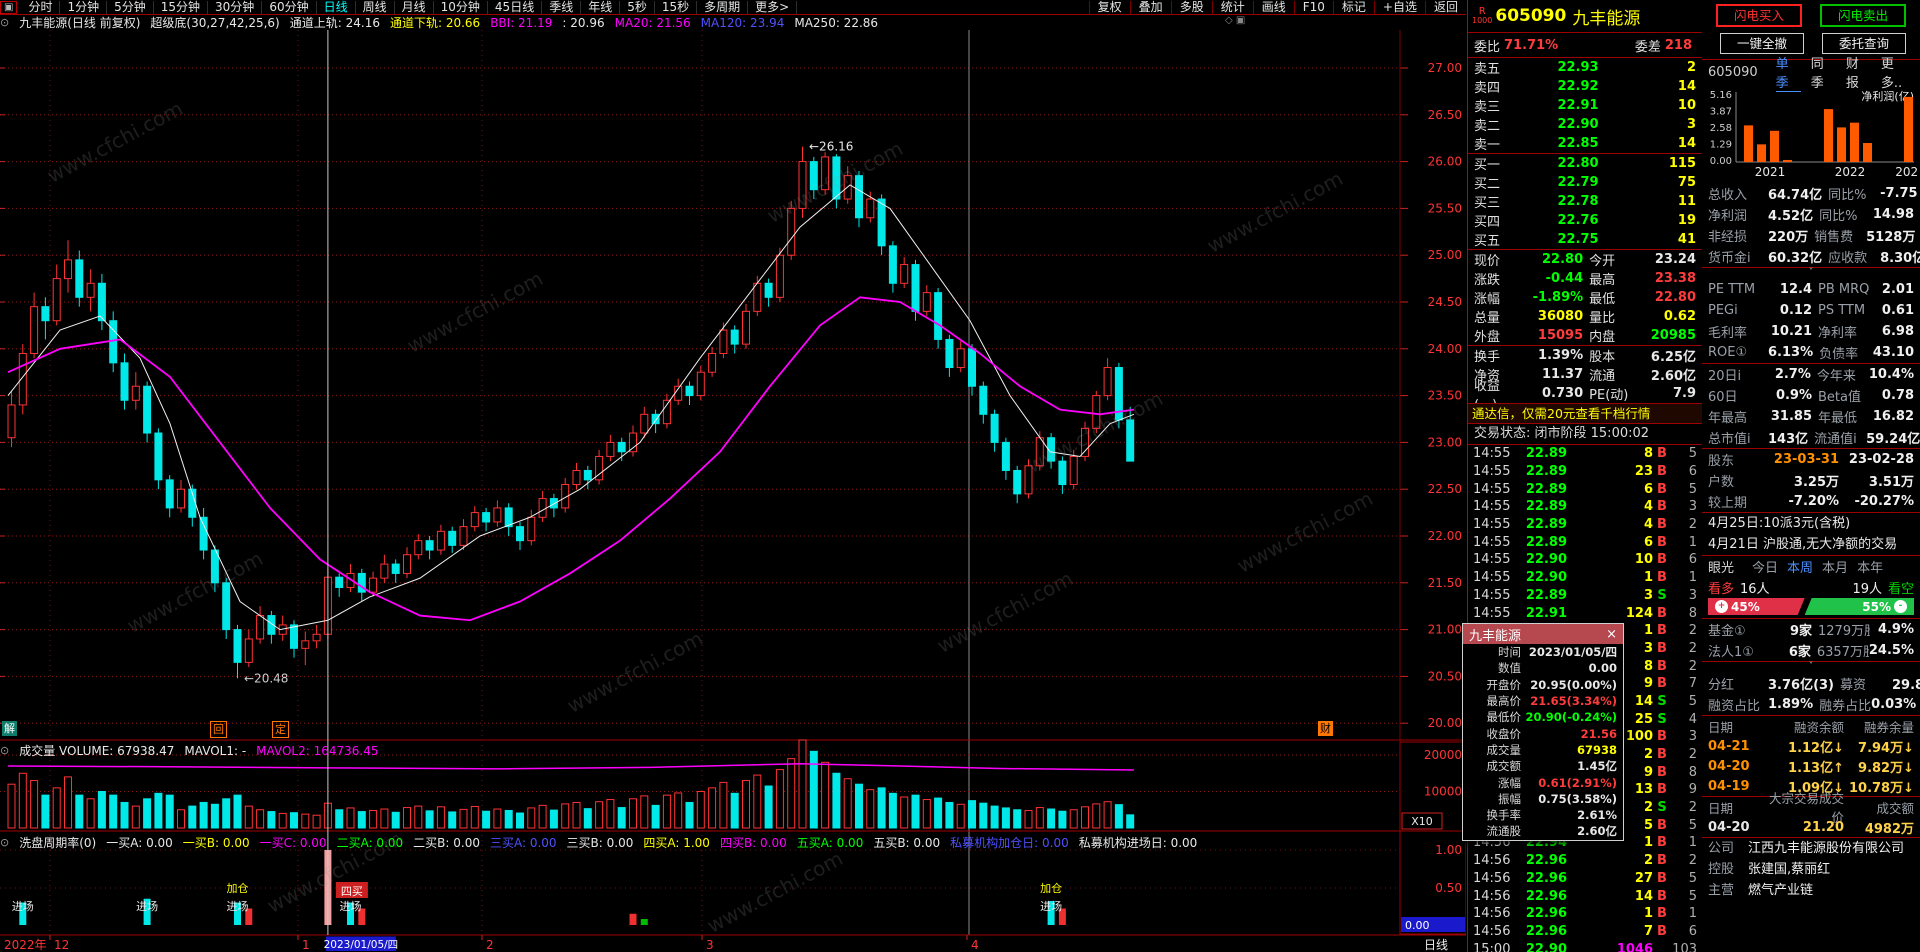 The width and height of the screenshot is (1920, 952). What do you see at coordinates (130, 7) in the screenshot?
I see `period-menu-item: 5分钟` at bounding box center [130, 7].